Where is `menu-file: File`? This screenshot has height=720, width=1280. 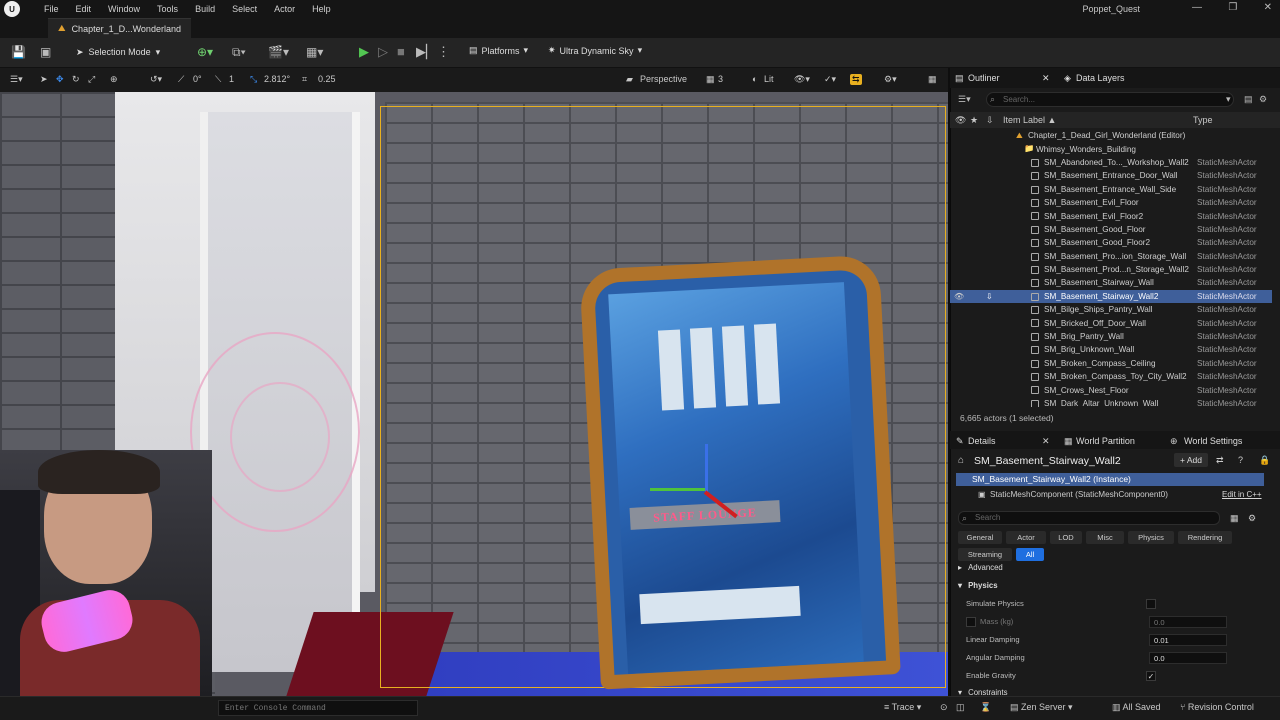 menu-file: File is located at coordinates (51, 9).